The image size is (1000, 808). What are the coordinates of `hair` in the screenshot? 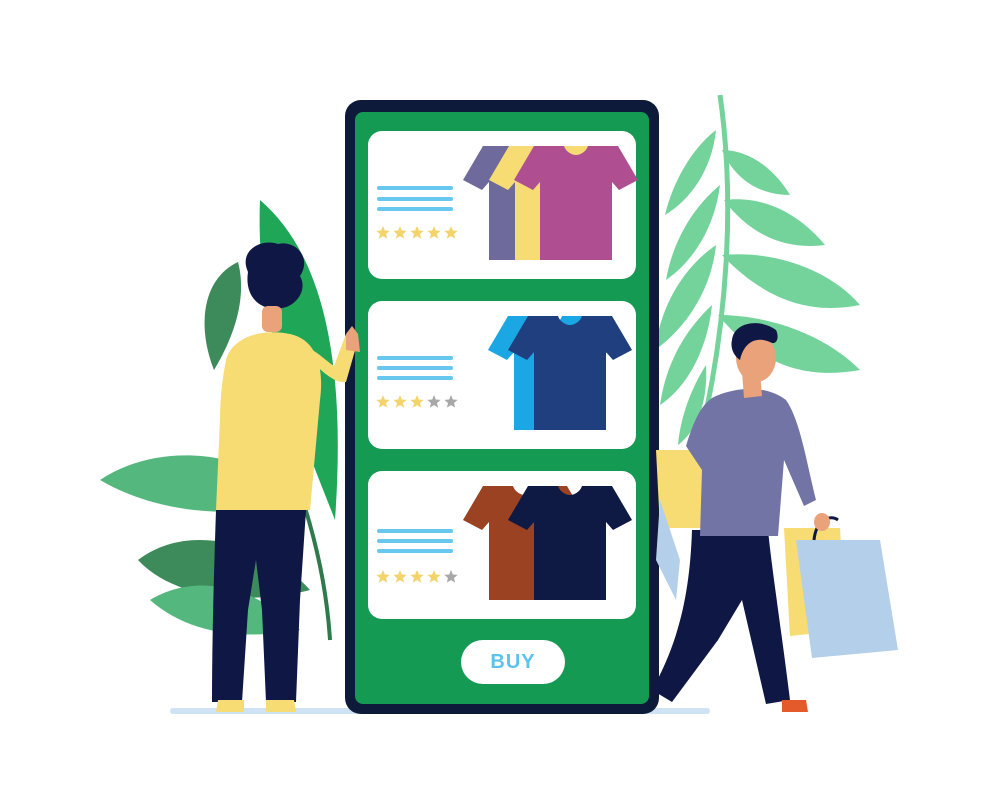 It's located at (275, 275).